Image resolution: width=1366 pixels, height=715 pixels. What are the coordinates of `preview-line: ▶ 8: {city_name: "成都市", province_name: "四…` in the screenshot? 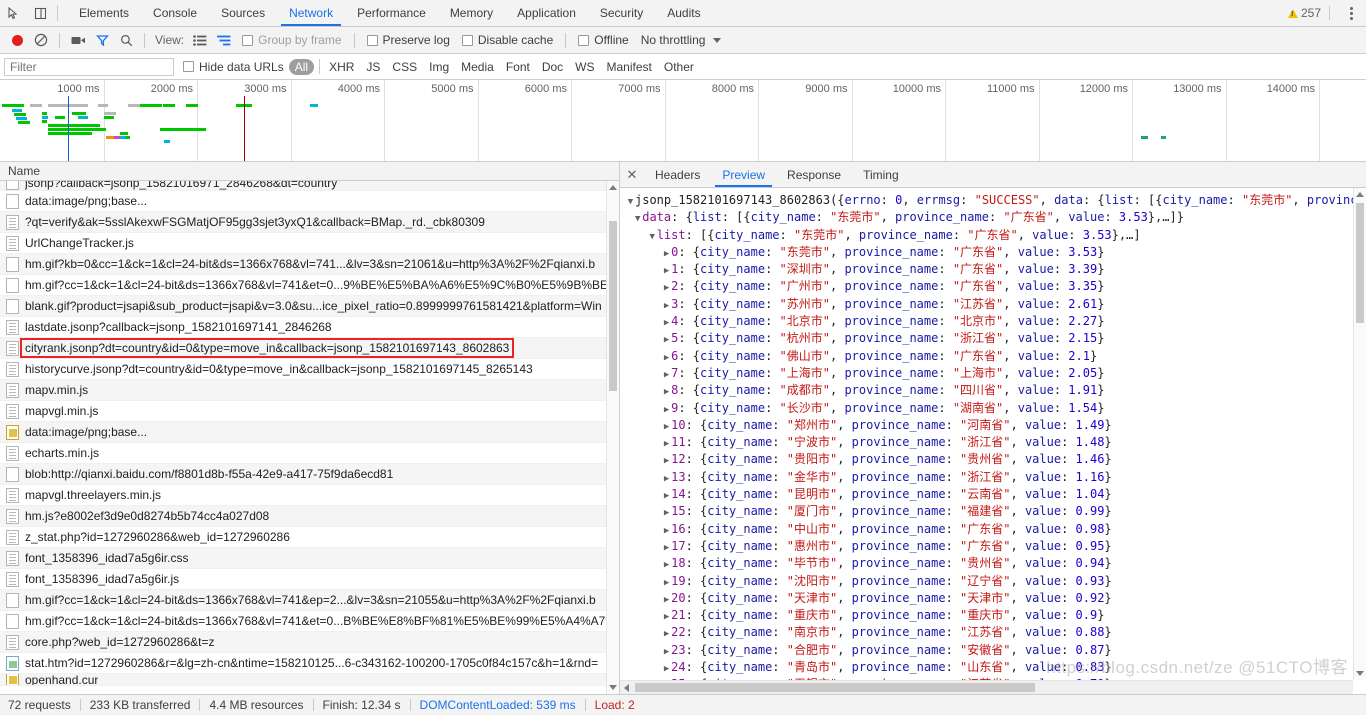 It's located at (993, 390).